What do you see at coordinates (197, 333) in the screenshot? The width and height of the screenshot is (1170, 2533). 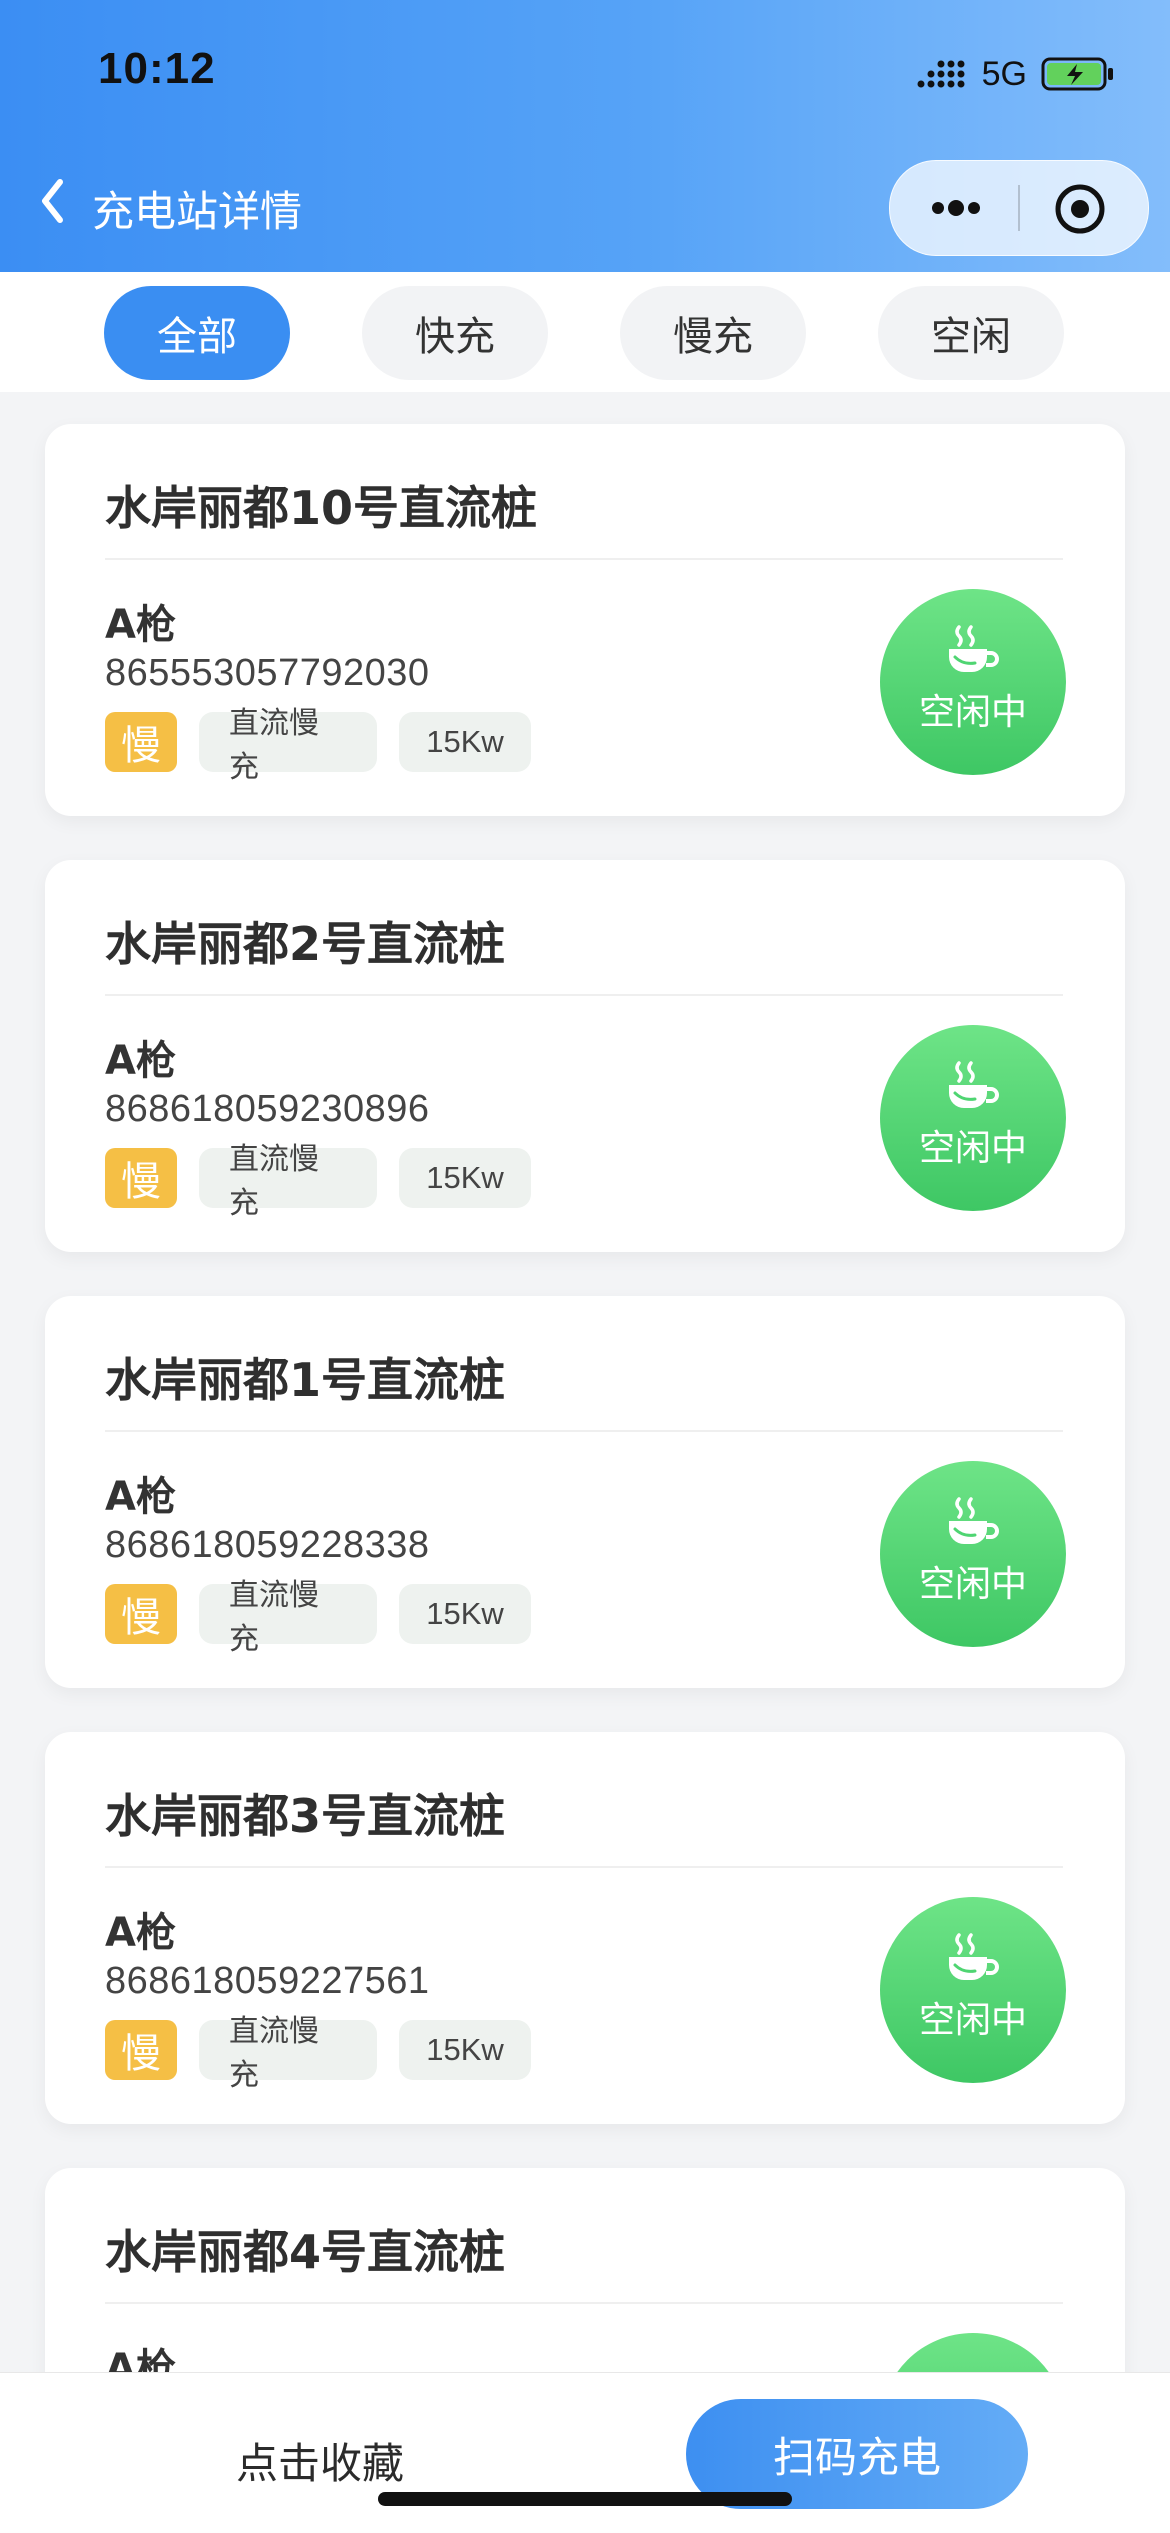 I see `filter-tab-all: 全部` at bounding box center [197, 333].